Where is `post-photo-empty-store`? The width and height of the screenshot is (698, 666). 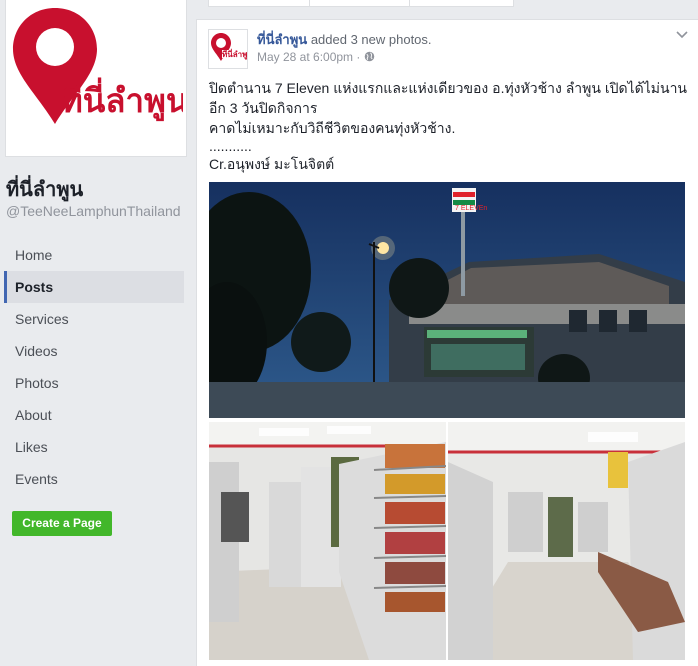 post-photo-empty-store is located at coordinates (566, 541).